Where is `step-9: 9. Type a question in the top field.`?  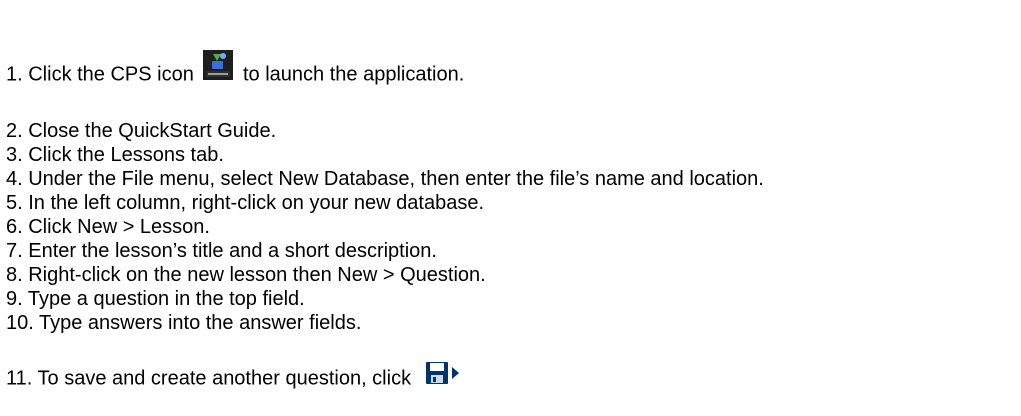 step-9: 9. Type a question in the top field. is located at coordinates (155, 299).